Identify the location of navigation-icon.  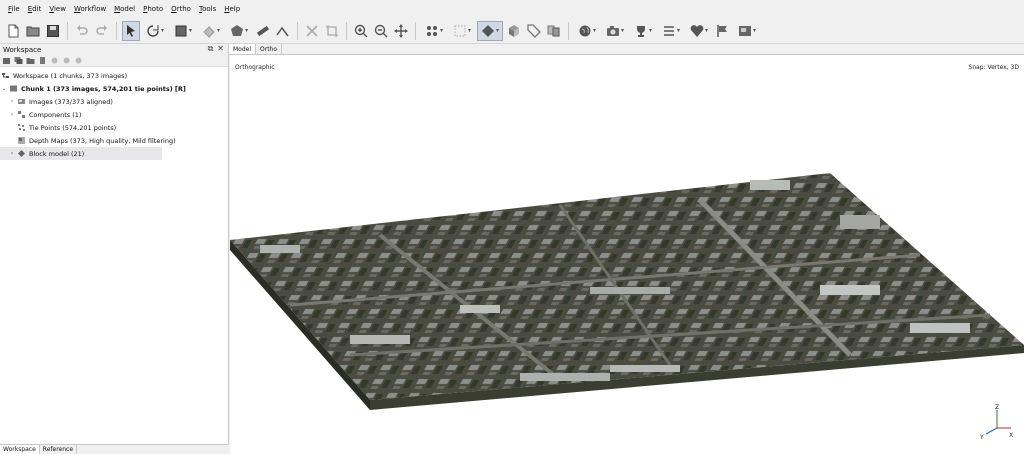
(131, 30).